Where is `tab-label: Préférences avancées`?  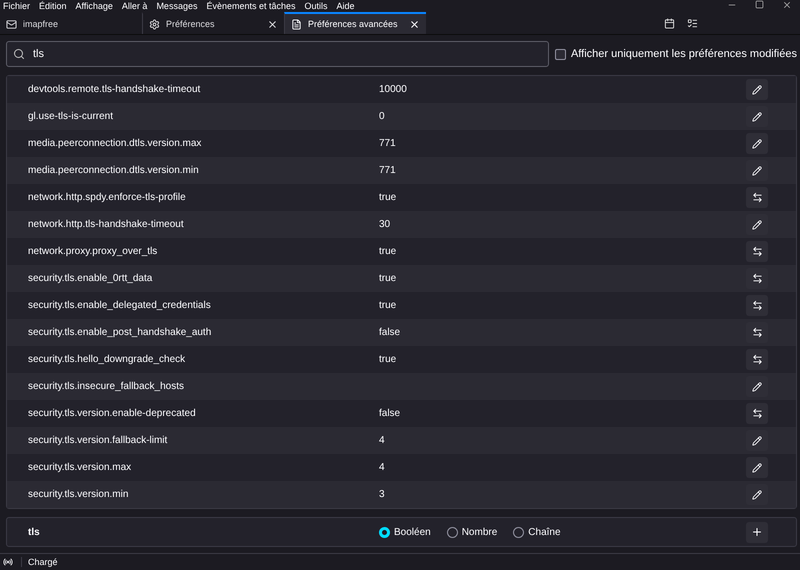 tab-label: Préférences avancées is located at coordinates (353, 24).